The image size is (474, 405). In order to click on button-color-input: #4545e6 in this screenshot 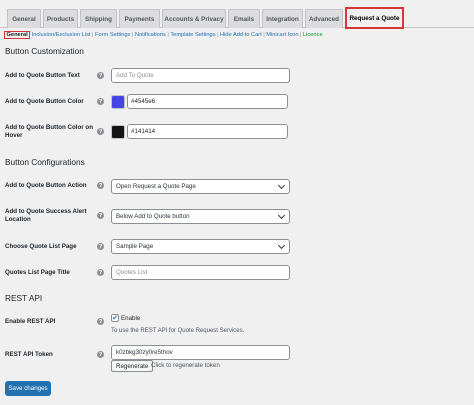, I will do `click(207, 101)`.